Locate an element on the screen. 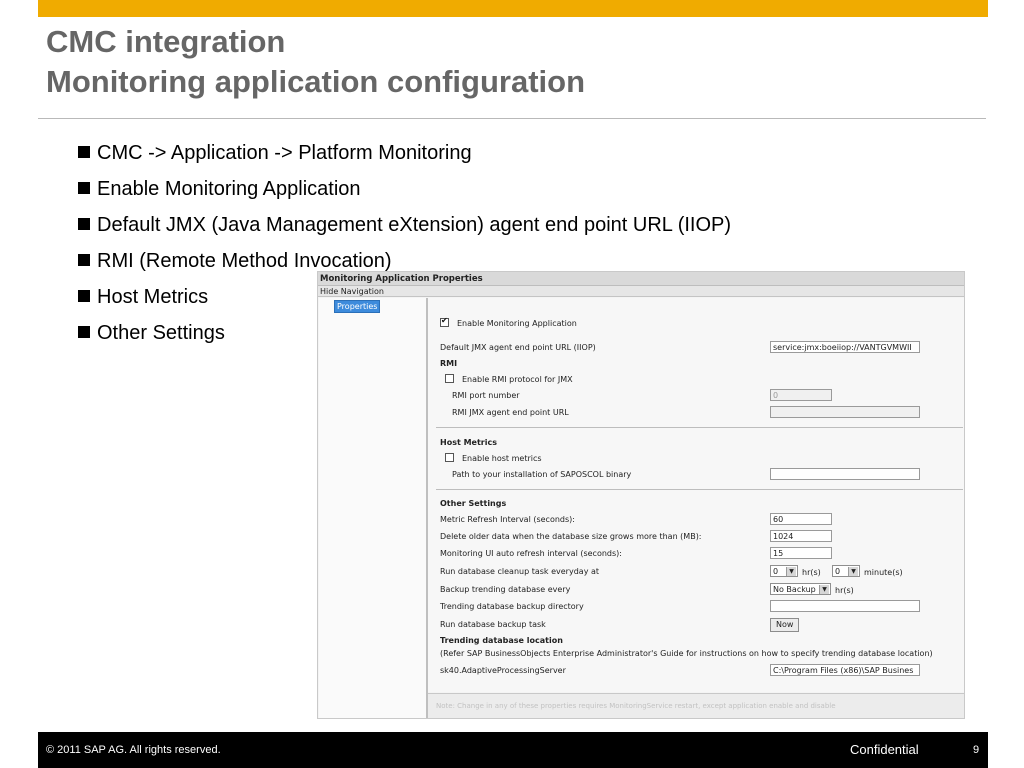  backup-task-label: Run database backup task is located at coordinates (493, 624).